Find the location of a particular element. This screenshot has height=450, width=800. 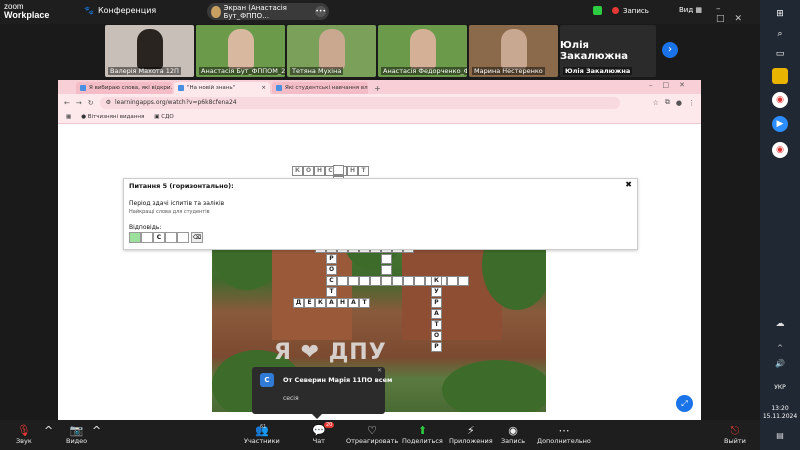

backspace-icon: ⌫ is located at coordinates (197, 237).